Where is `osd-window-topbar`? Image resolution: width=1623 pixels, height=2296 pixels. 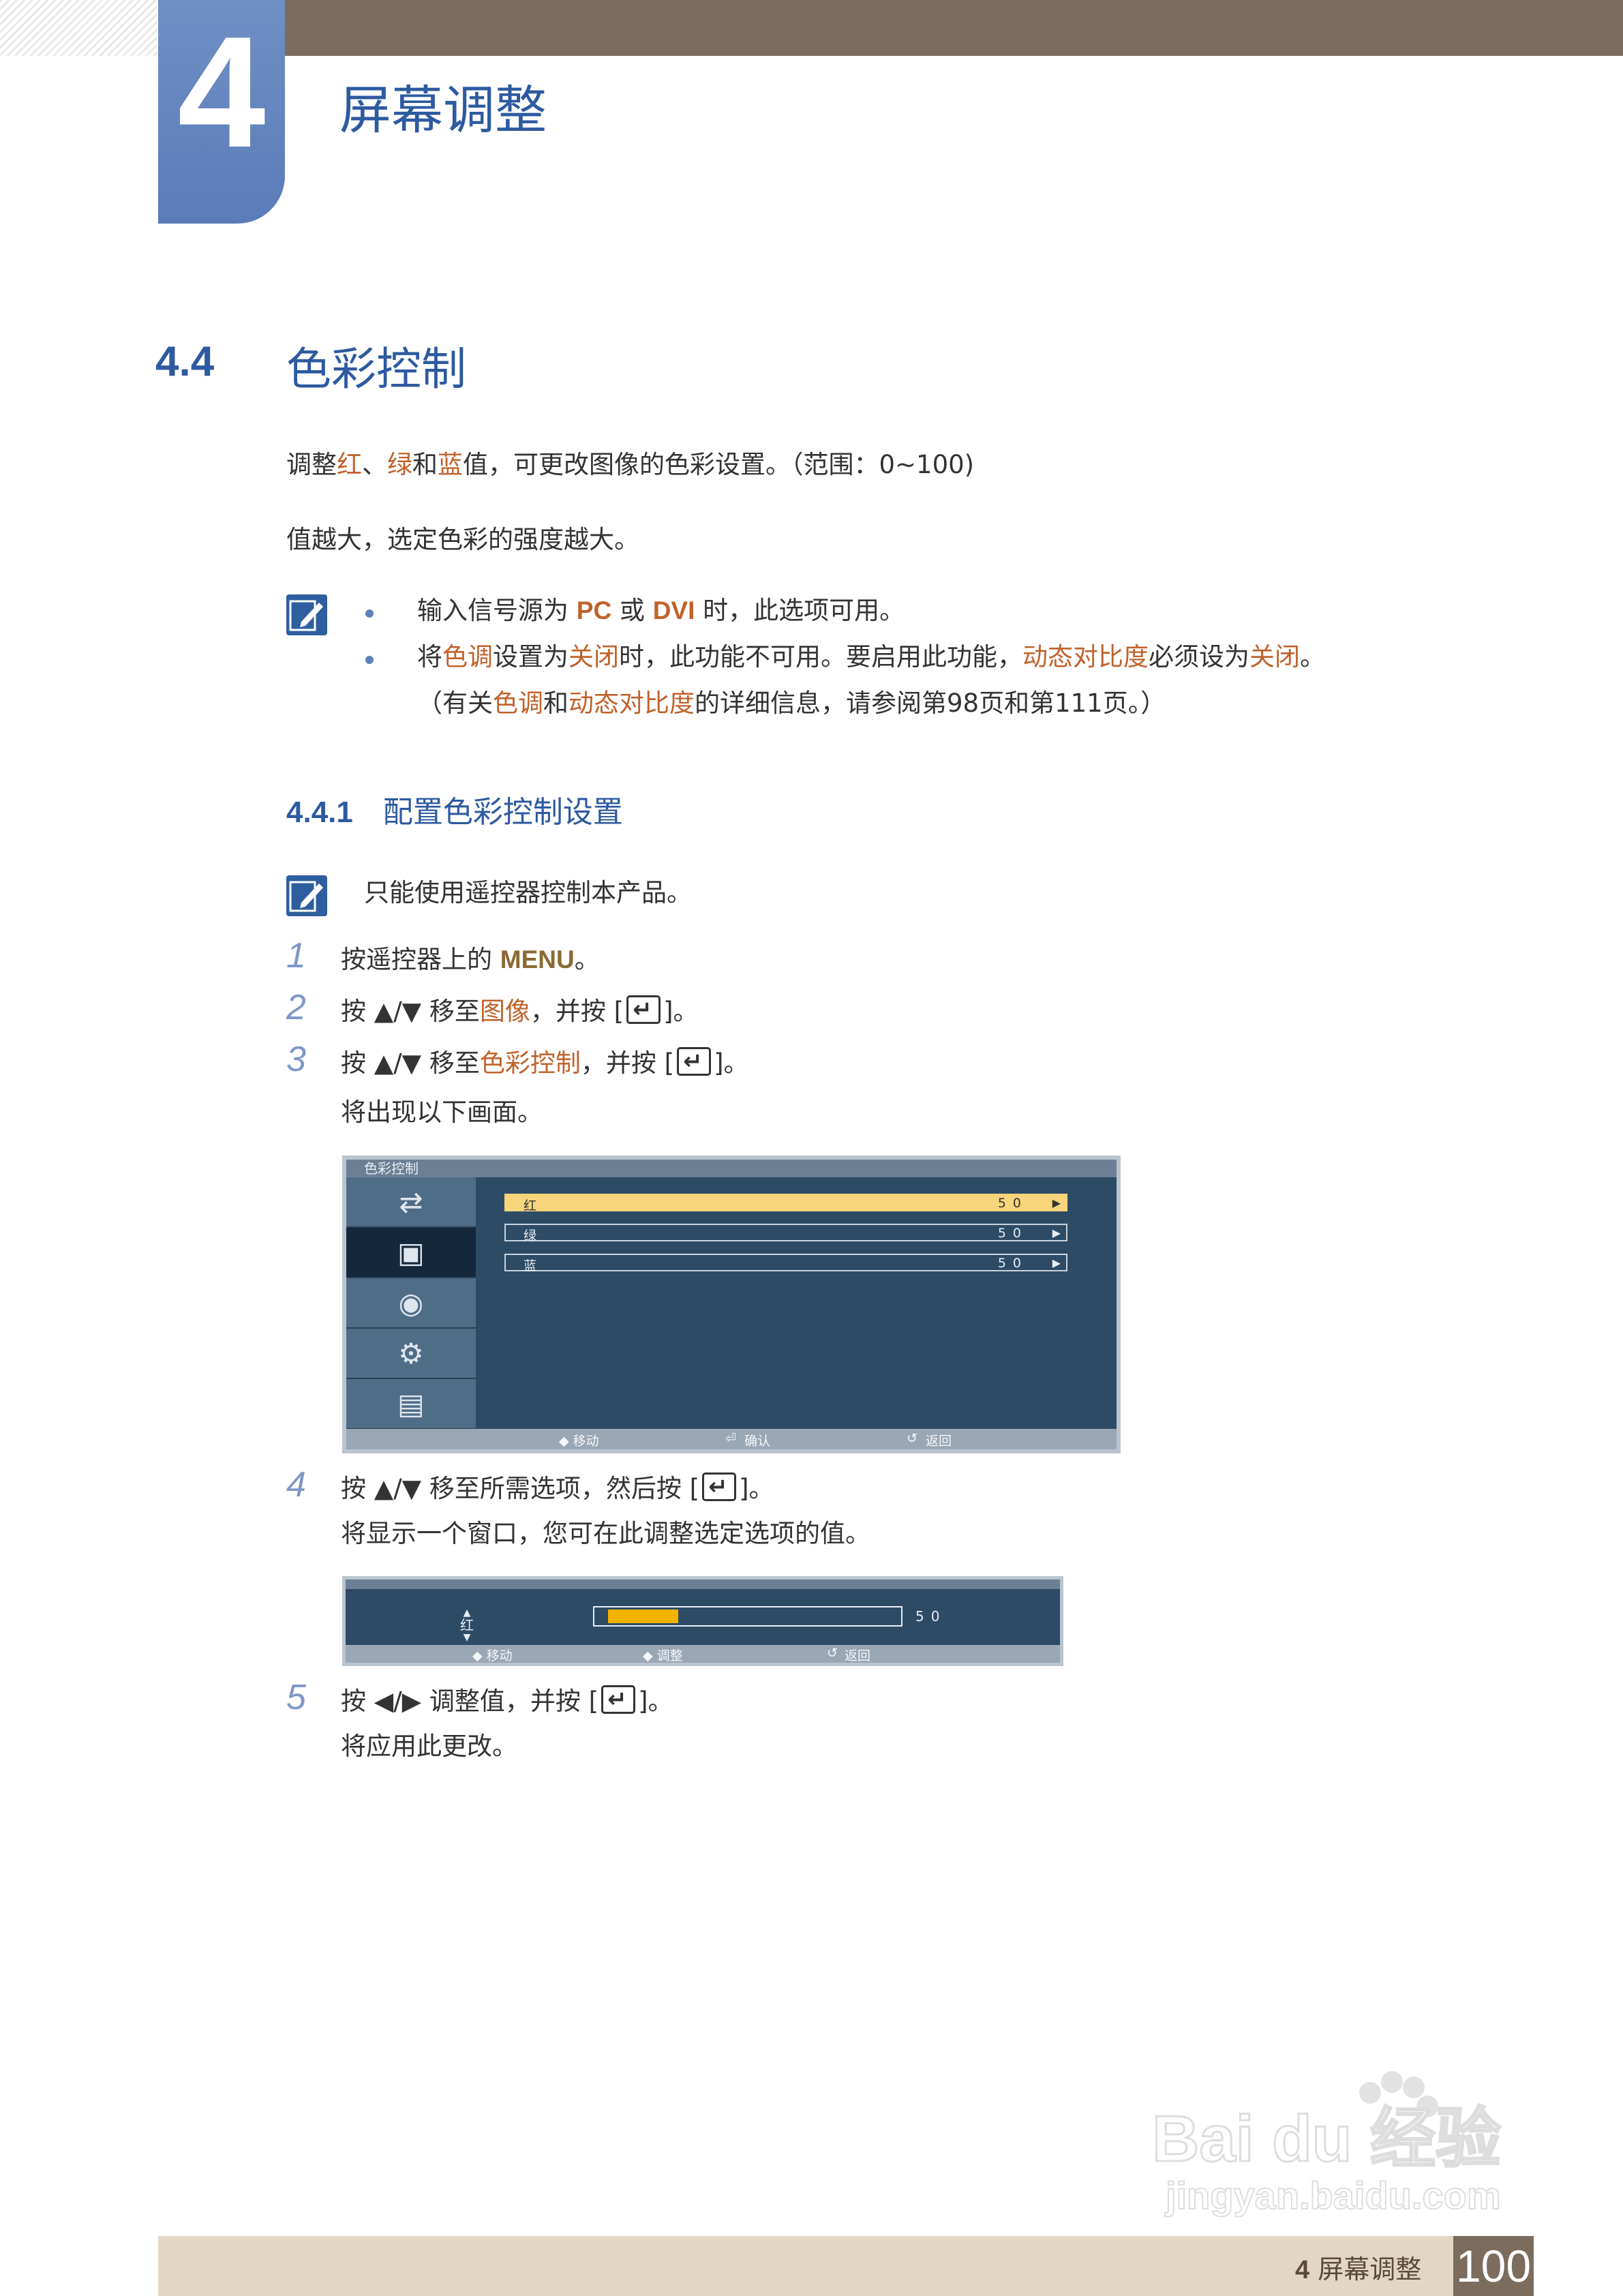 osd-window-topbar is located at coordinates (703, 1585).